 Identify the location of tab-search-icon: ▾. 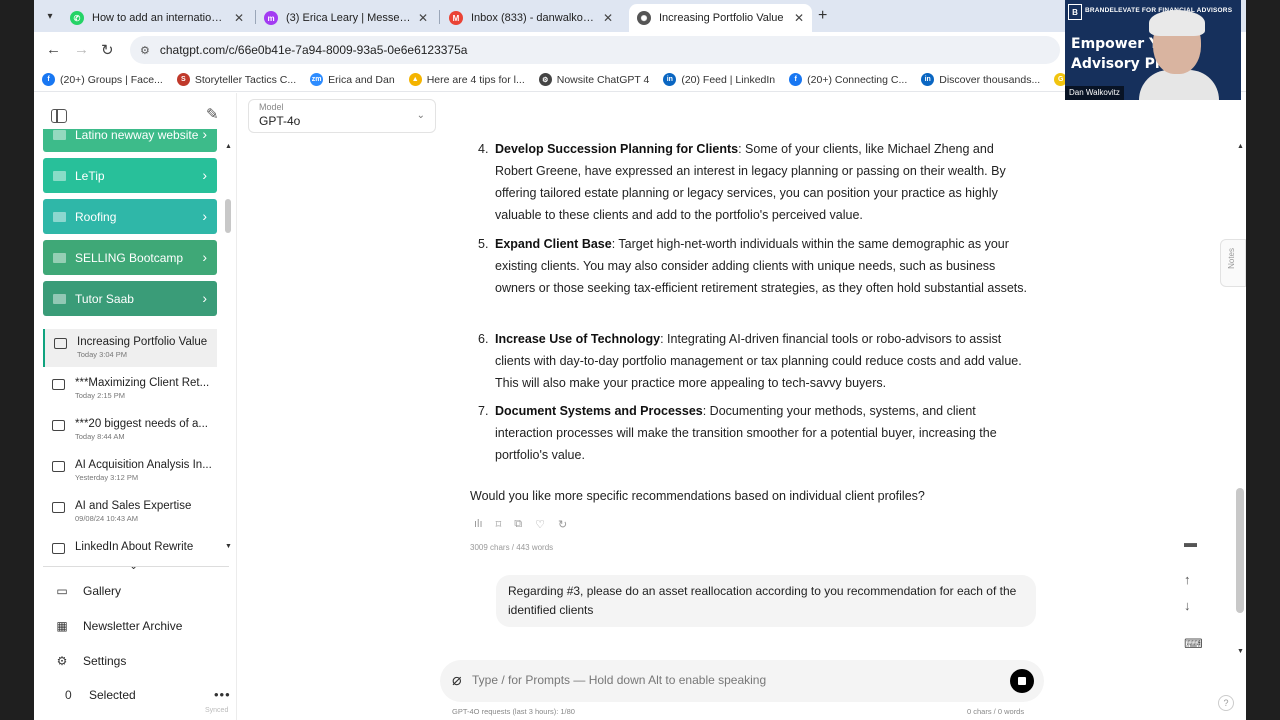
(50, 16).